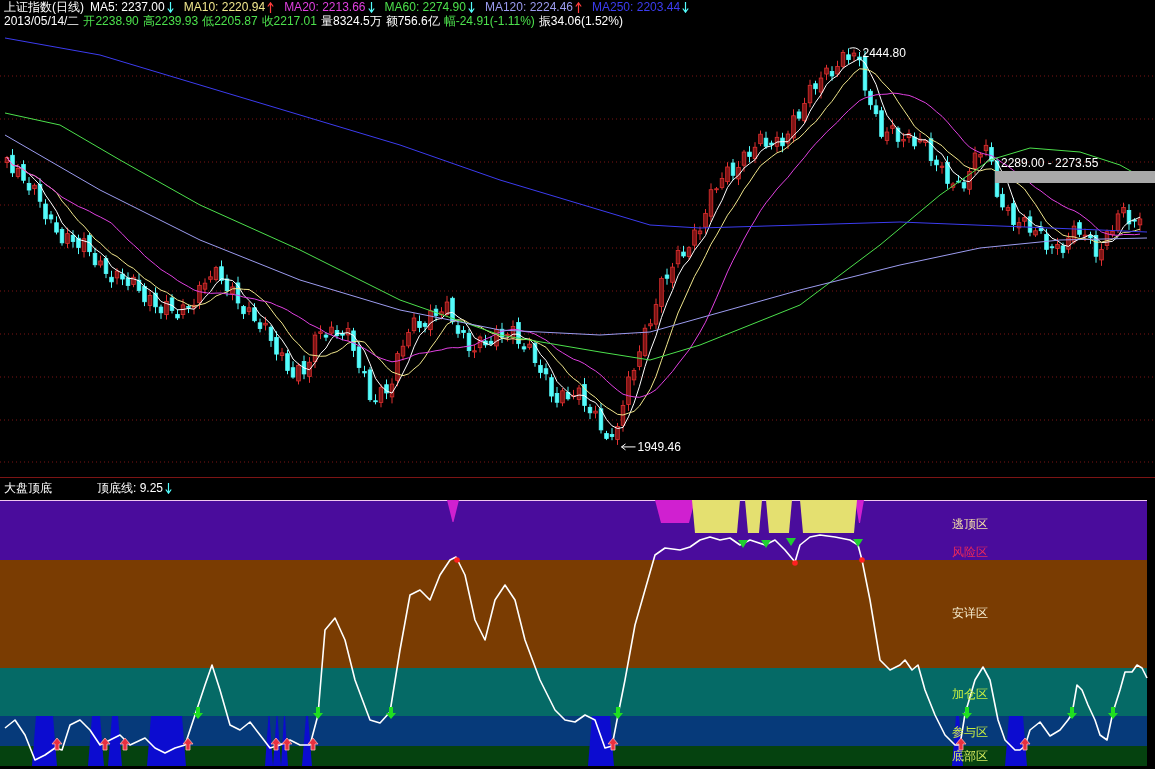 This screenshot has height=769, width=1155. I want to click on moving-average-value: MA5: 2237.00, so click(127, 7).